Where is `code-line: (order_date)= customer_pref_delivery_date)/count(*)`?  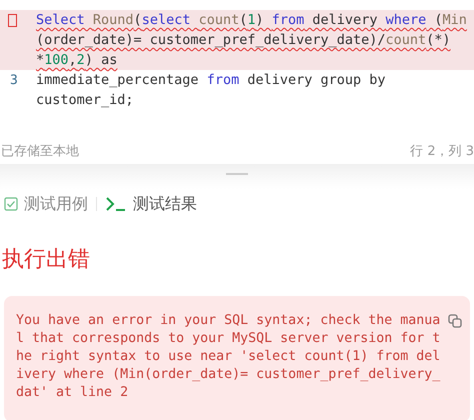 code-line: (order_date)= customer_pref_delivery_date)/count(*) is located at coordinates (243, 40).